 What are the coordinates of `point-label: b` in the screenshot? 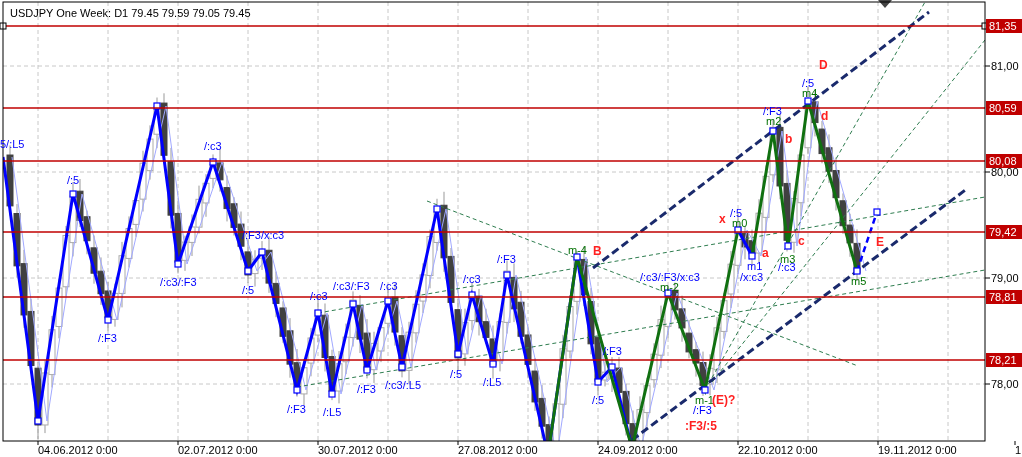 It's located at (789, 139).